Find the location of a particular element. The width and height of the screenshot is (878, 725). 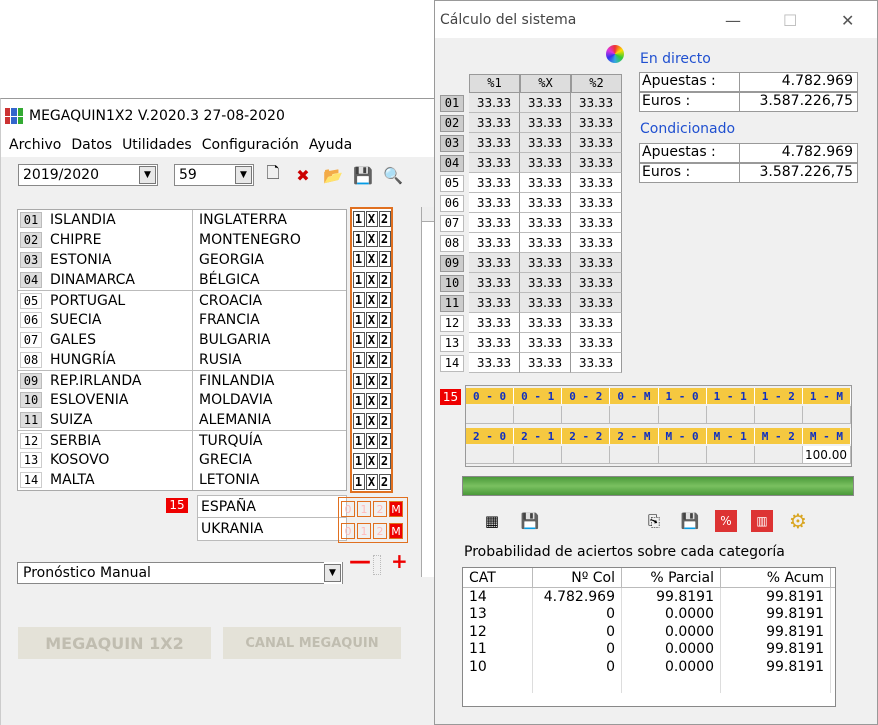

menu-datos: Datos is located at coordinates (91, 145).